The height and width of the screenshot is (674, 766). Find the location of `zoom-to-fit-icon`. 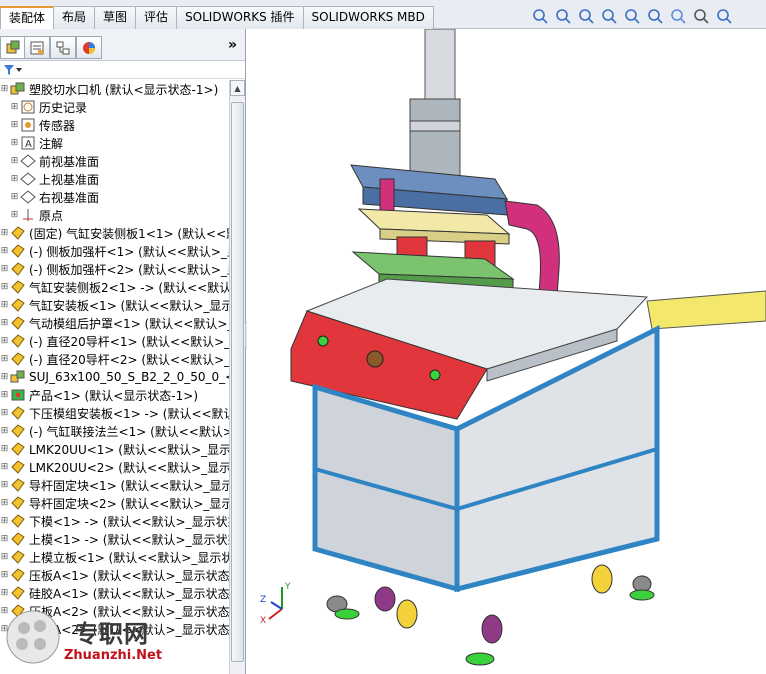

zoom-to-fit-icon is located at coordinates (539, 16).